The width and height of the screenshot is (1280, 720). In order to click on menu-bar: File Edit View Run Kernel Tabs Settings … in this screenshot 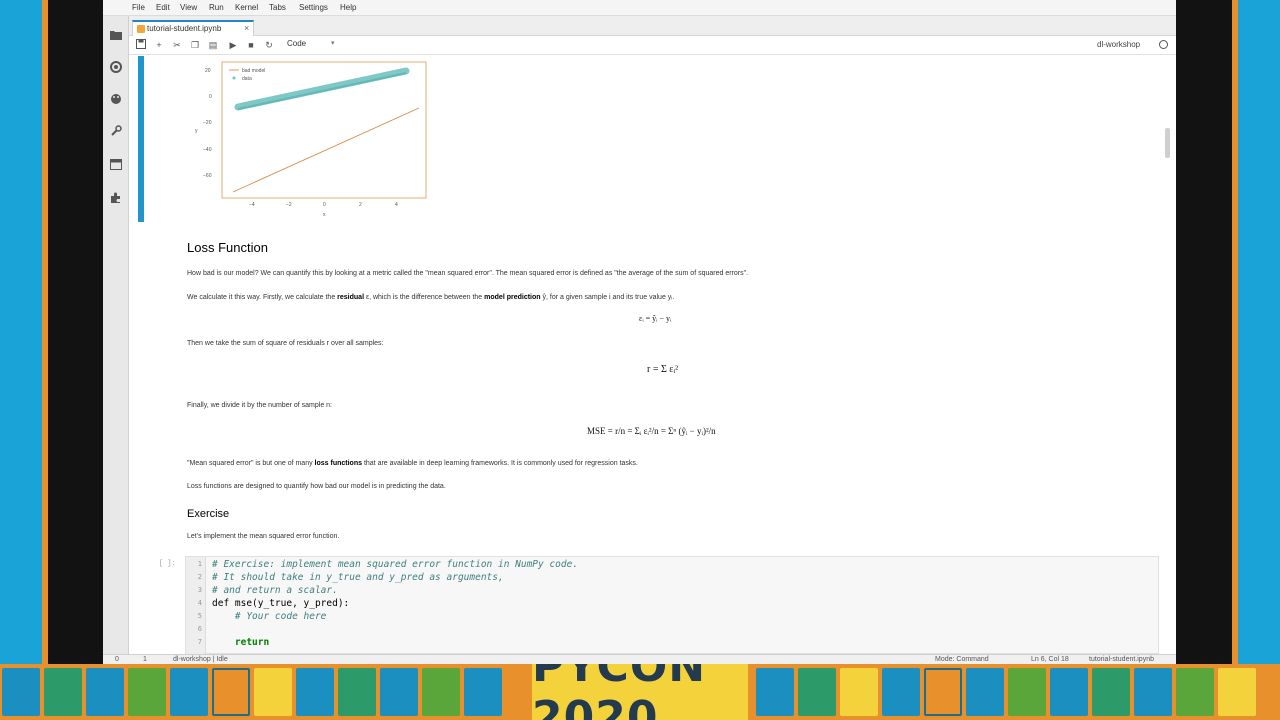, I will do `click(639, 8)`.